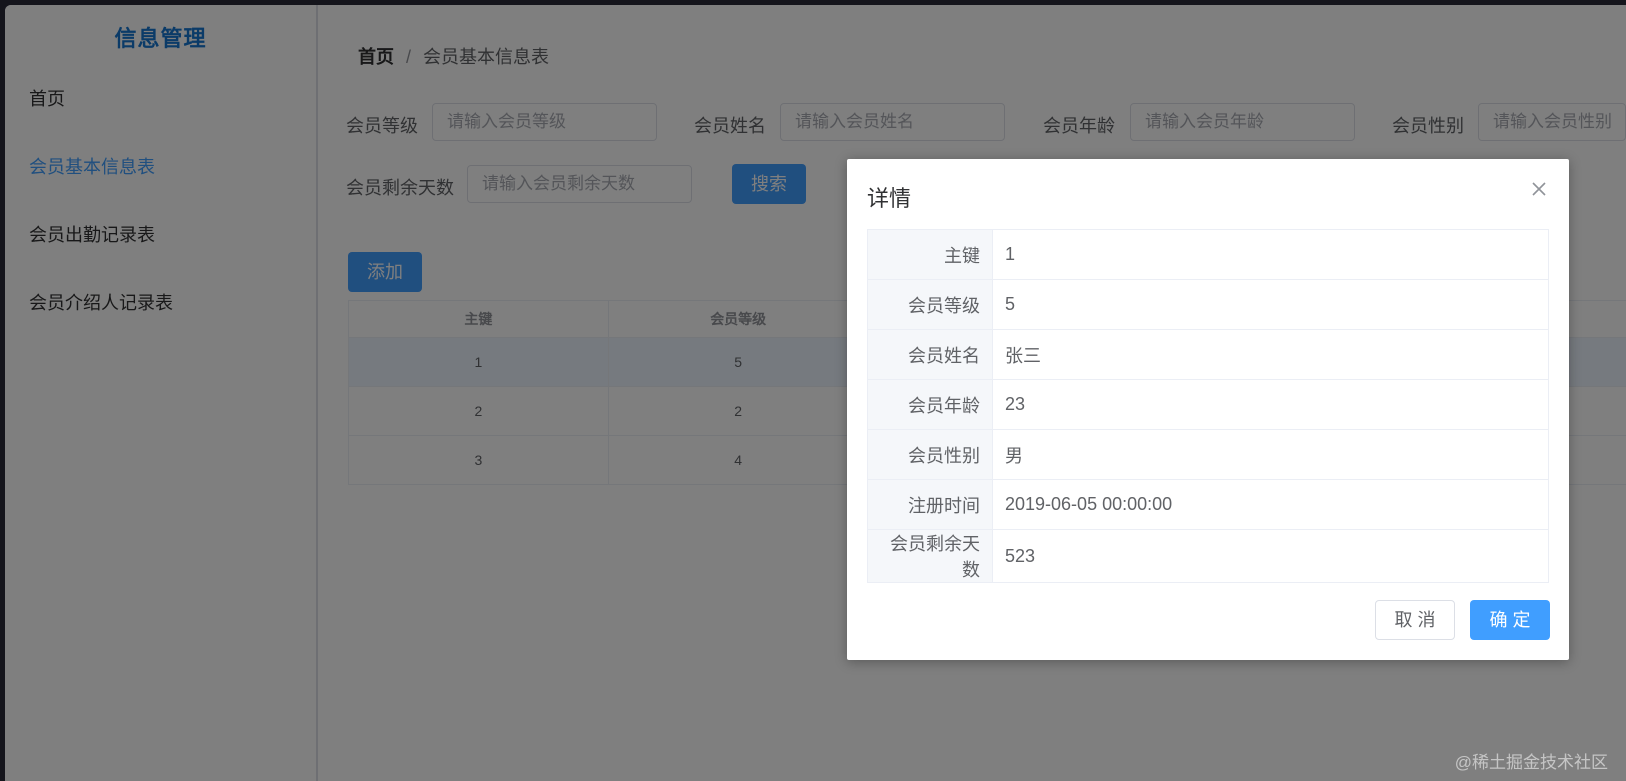 The image size is (1626, 781). What do you see at coordinates (930, 304) in the screenshot?
I see `detail-key: 会员等级` at bounding box center [930, 304].